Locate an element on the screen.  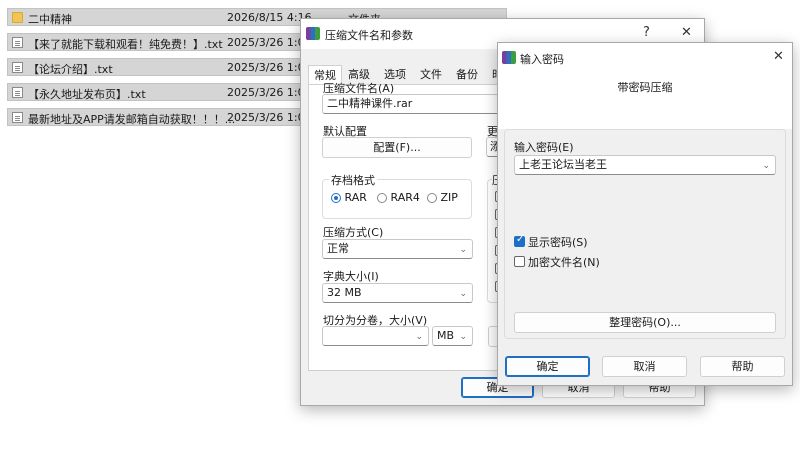
file-name: 二中精神 is located at coordinates (50, 19).